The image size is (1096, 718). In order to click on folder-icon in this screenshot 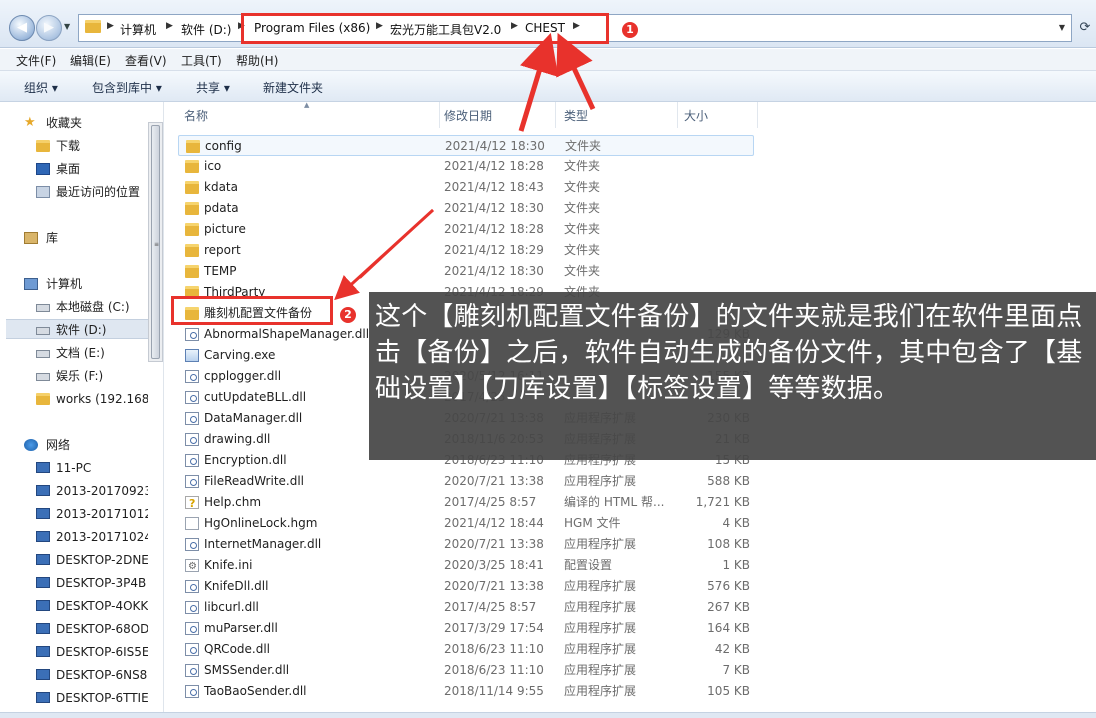, I will do `click(192, 229)`.